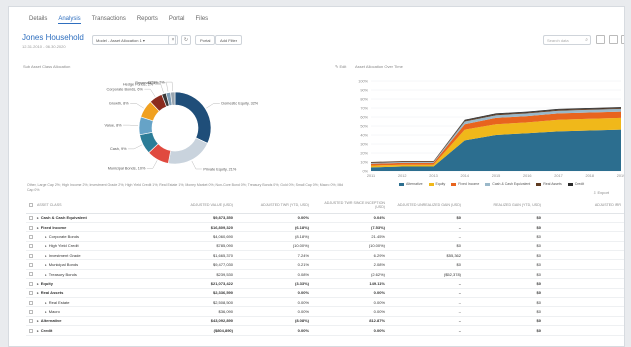  Describe the element at coordinates (173, 40) in the screenshot. I see `clear-icon: ×` at that location.